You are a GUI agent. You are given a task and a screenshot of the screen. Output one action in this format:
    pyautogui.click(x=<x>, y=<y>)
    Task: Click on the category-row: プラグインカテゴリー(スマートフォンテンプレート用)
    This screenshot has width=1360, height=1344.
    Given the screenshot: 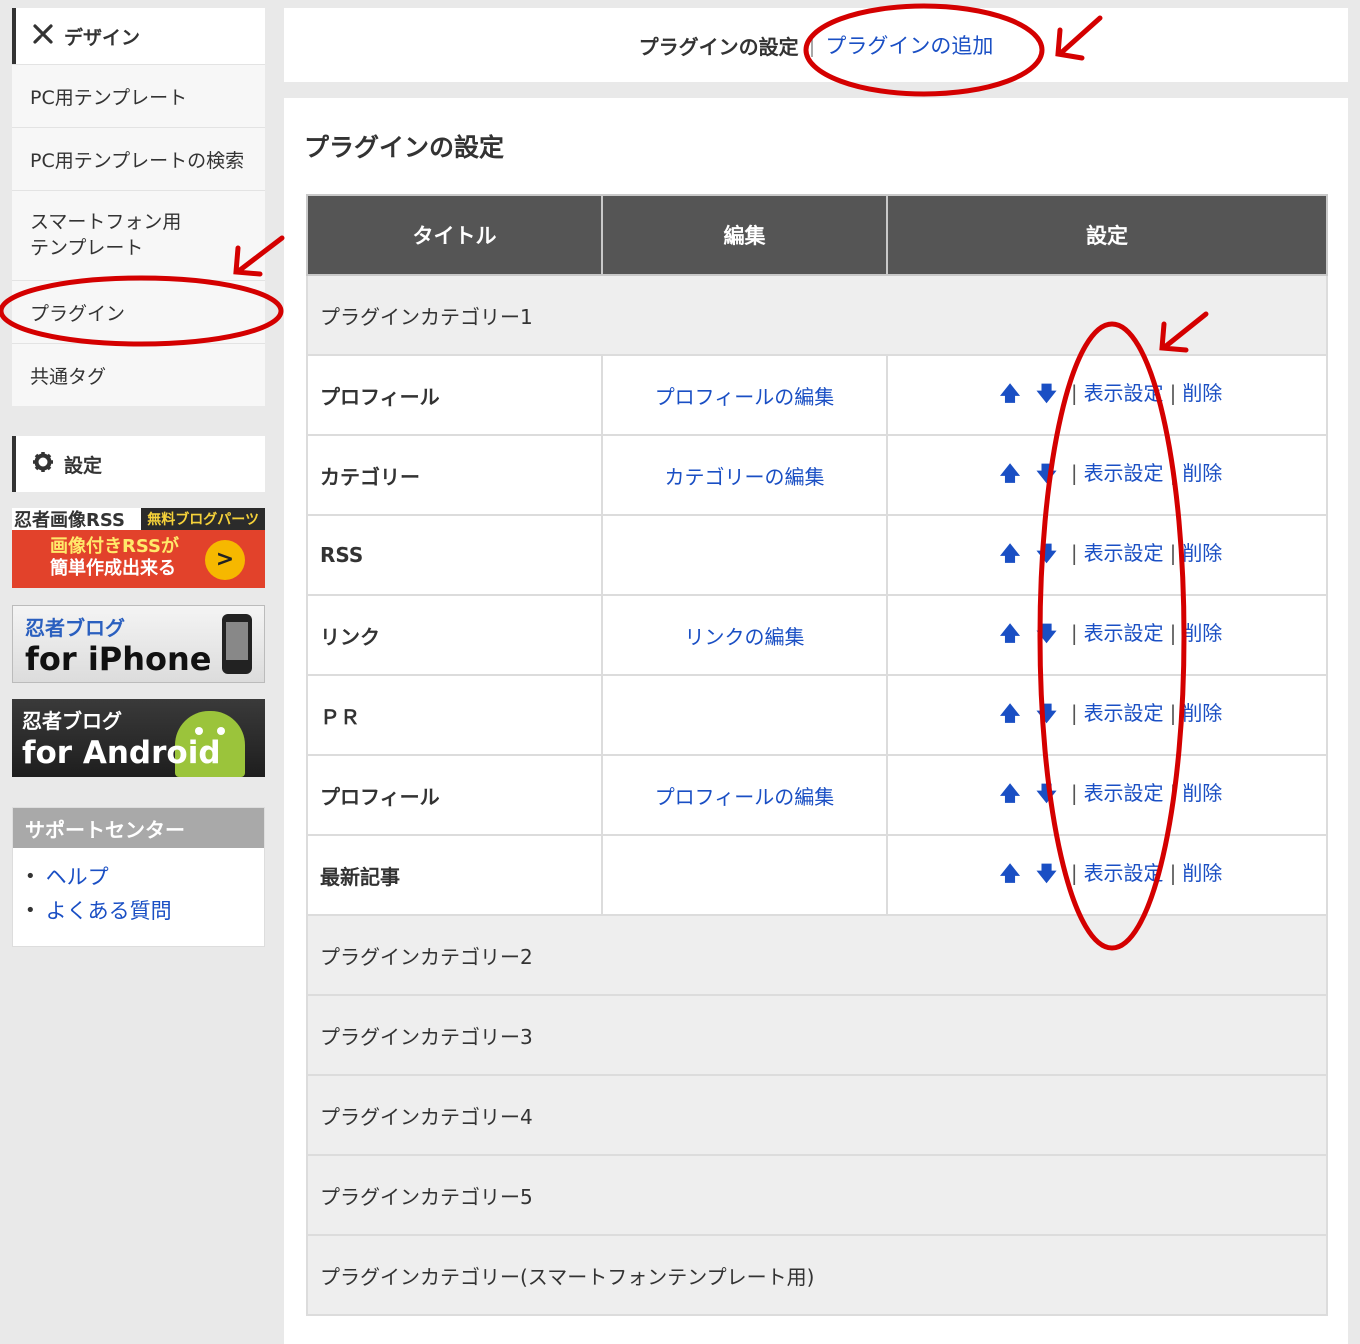 What is the action you would take?
    pyautogui.click(x=817, y=1275)
    